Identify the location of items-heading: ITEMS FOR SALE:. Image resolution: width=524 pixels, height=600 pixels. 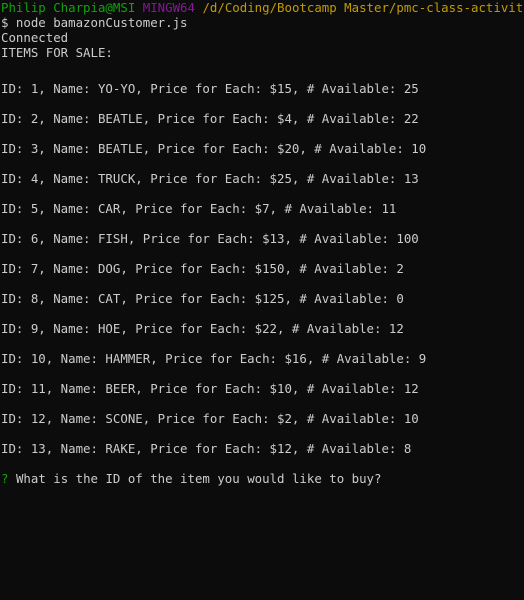
(57, 52).